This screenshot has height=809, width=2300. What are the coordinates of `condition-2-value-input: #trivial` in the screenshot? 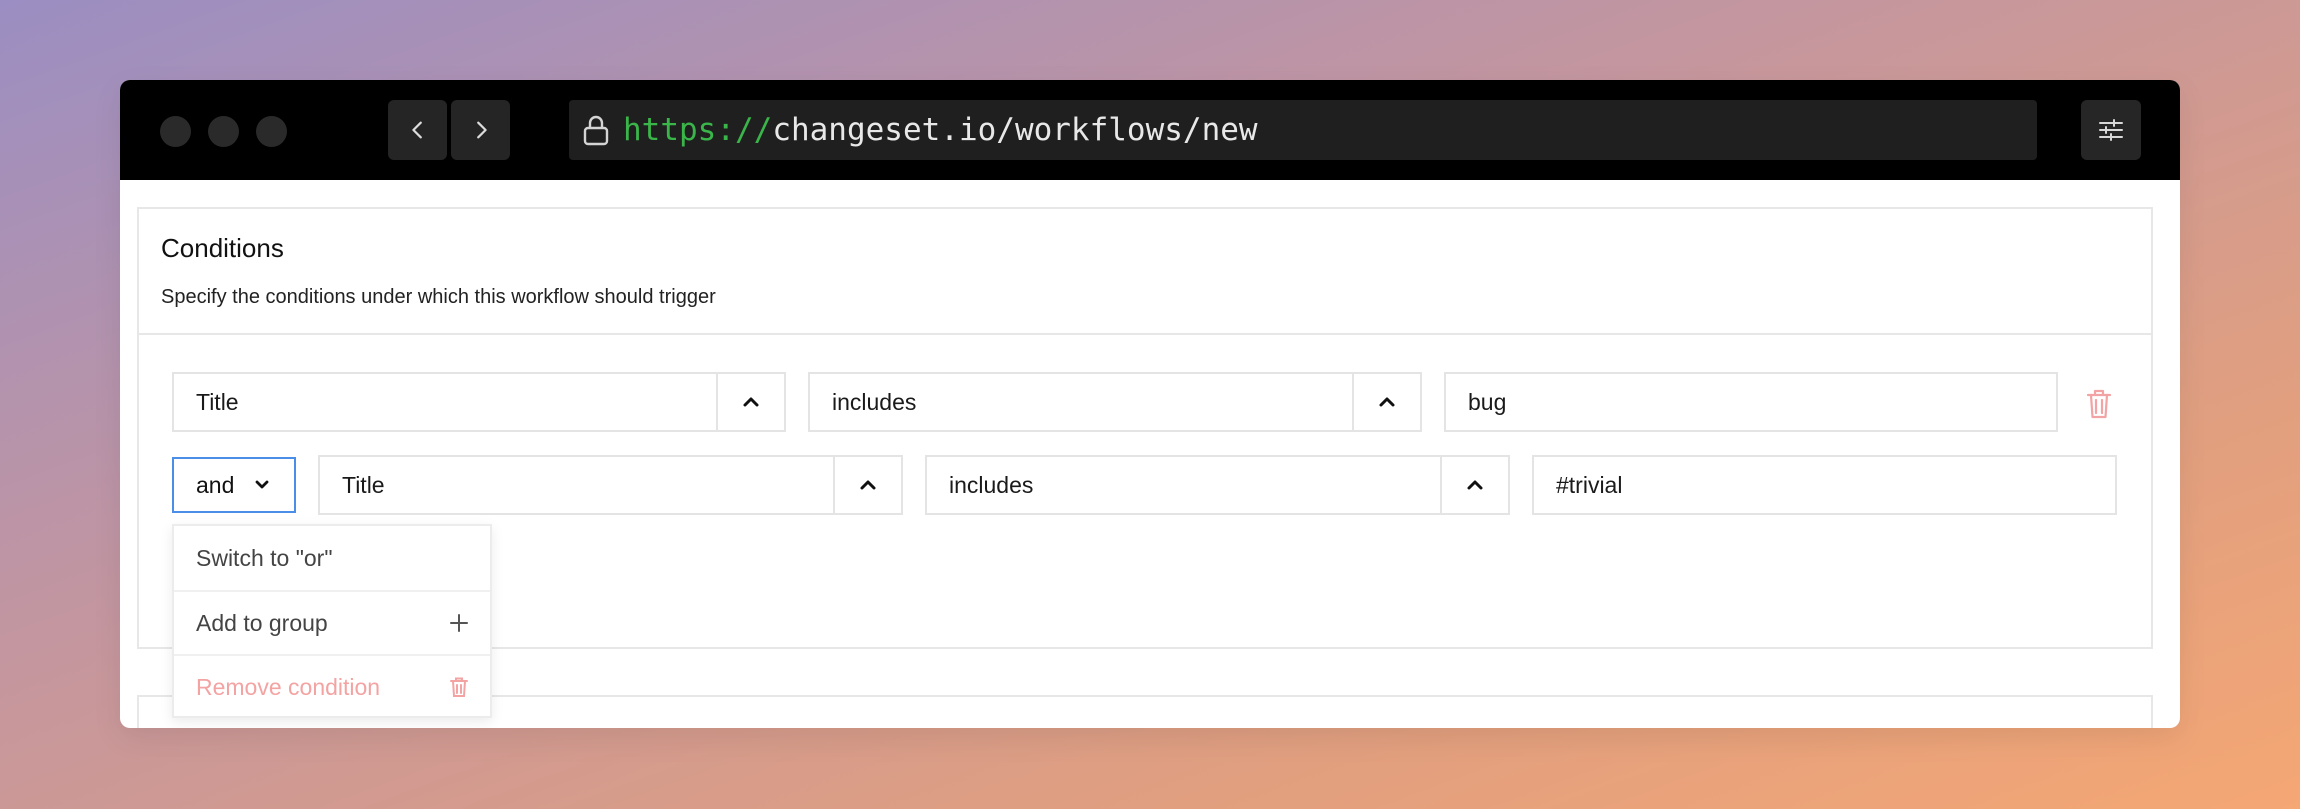 It's located at (1824, 485).